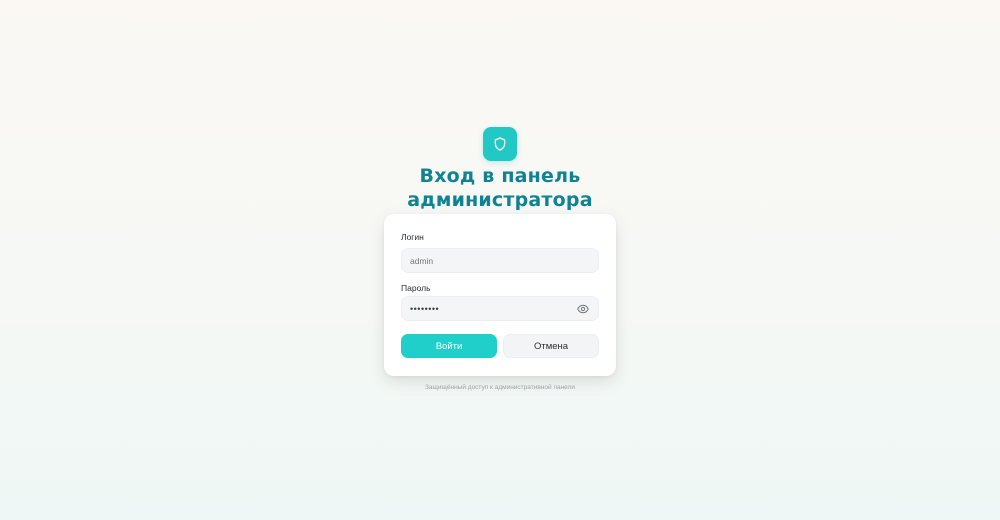 This screenshot has height=520, width=1000. What do you see at coordinates (500, 144) in the screenshot?
I see `shield-icon` at bounding box center [500, 144].